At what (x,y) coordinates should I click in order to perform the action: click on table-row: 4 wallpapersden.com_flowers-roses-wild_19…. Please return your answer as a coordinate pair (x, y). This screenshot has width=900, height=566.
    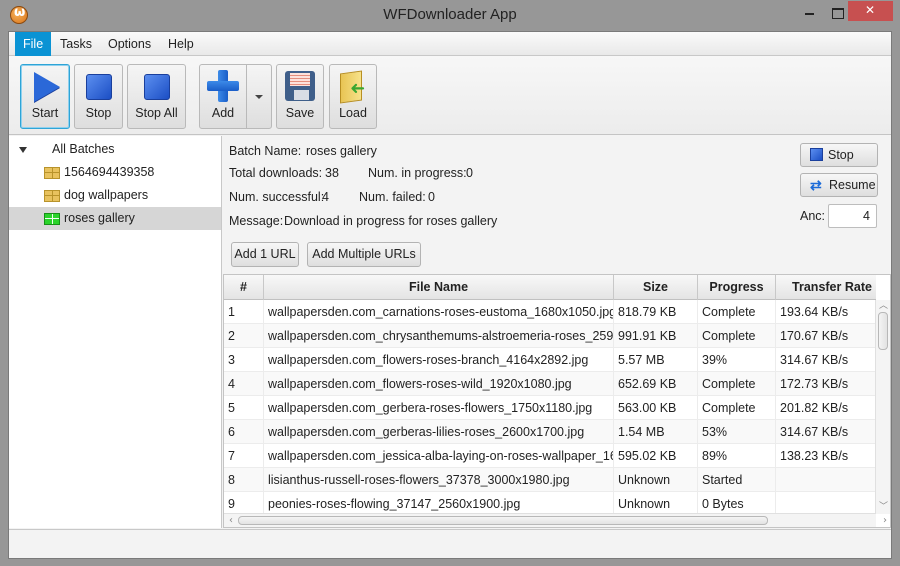
    Looking at the image, I should click on (550, 384).